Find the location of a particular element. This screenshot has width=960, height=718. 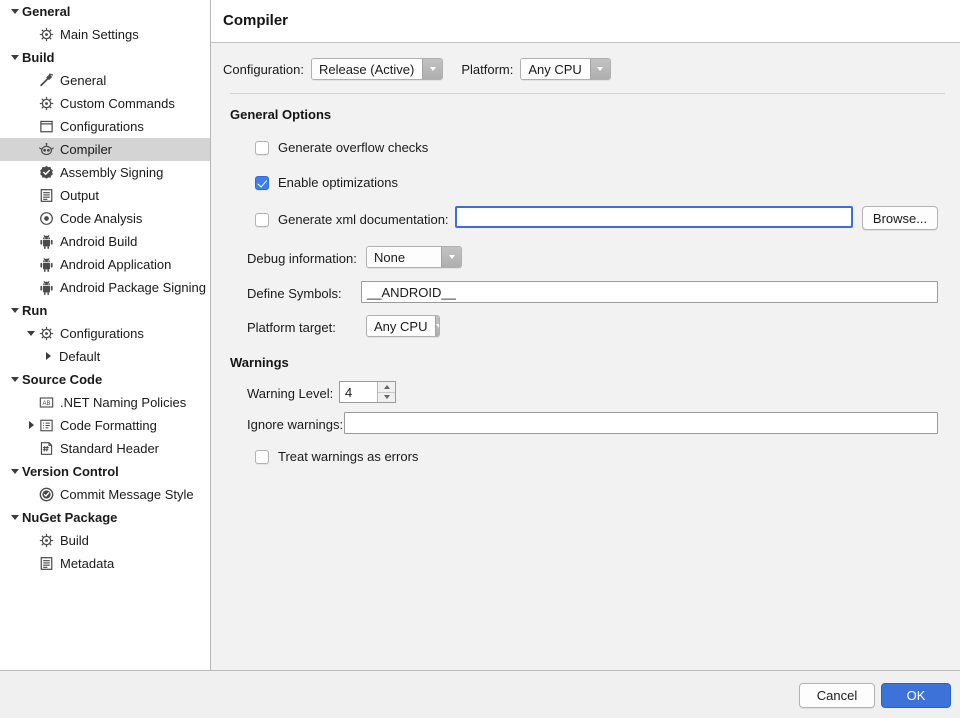

configuration-label: Configuration: is located at coordinates (263, 69).